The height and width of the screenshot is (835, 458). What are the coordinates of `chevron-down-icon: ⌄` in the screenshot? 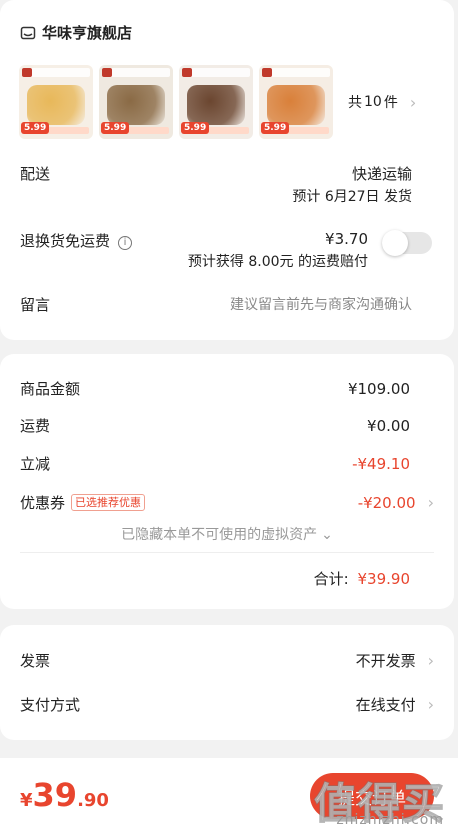 It's located at (327, 535).